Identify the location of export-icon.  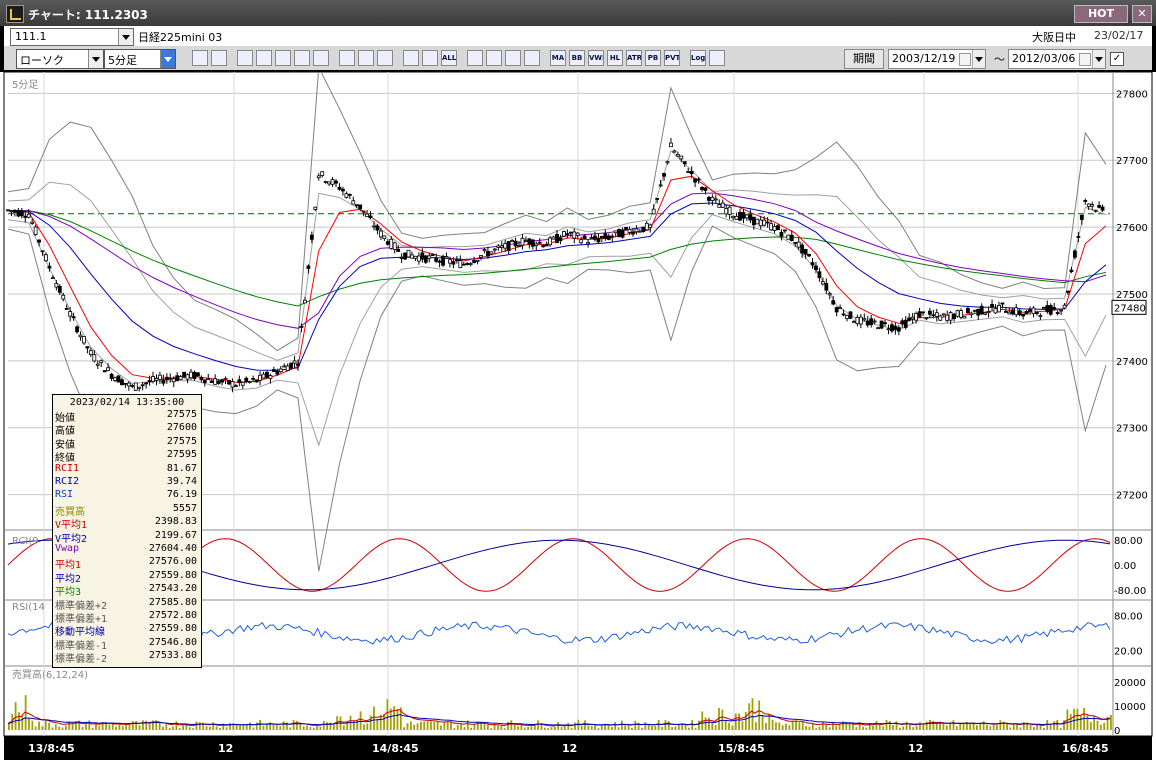
(717, 58).